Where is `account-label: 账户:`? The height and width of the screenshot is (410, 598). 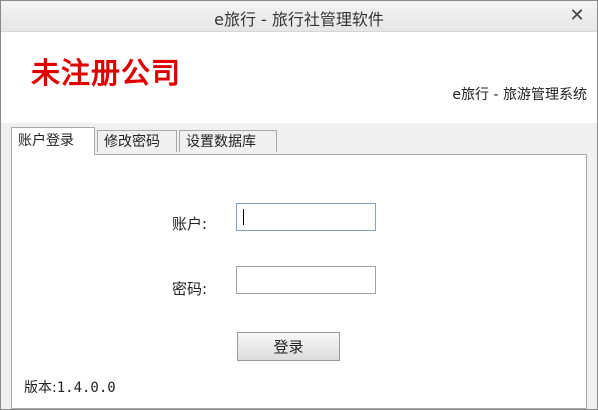 account-label: 账户: is located at coordinates (190, 224).